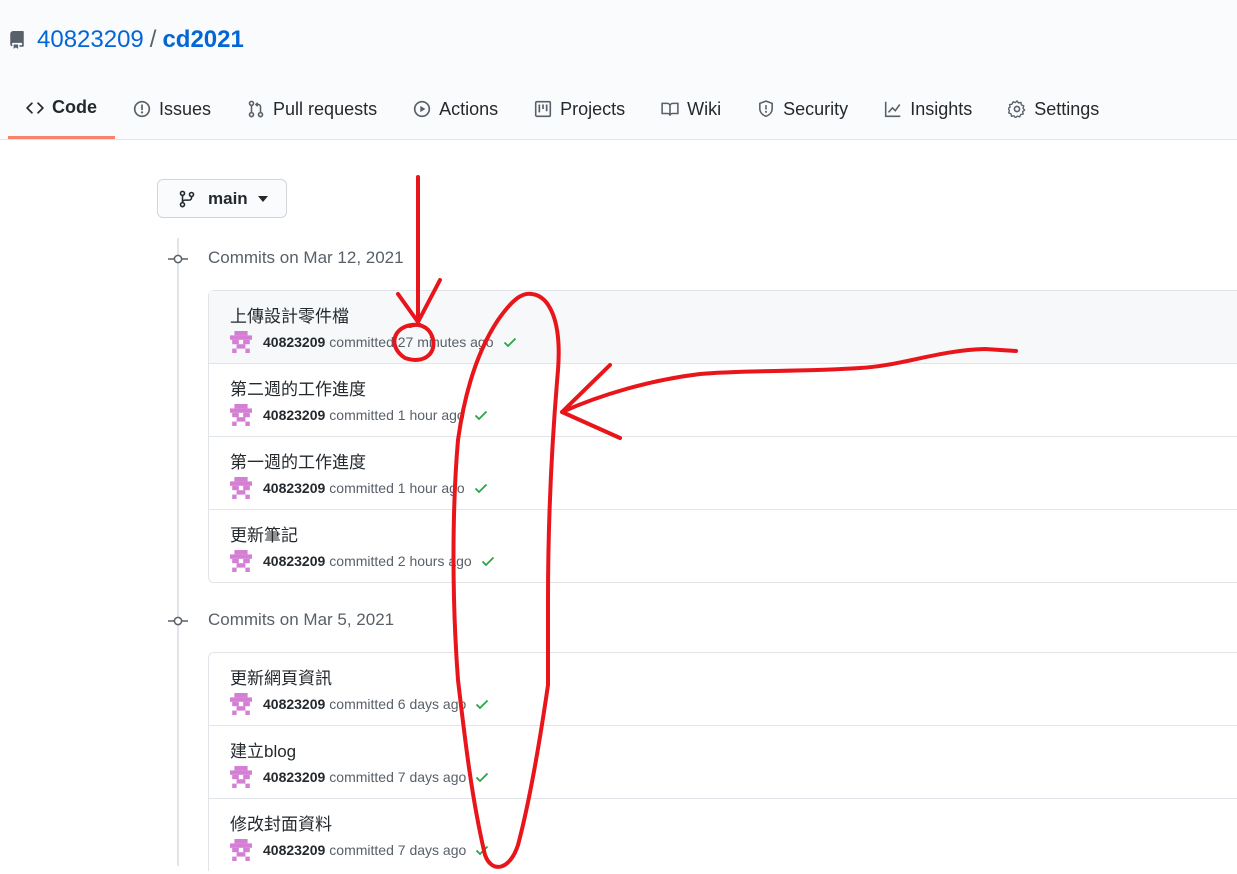  Describe the element at coordinates (74, 107) in the screenshot. I see `tab-label: Code` at that location.